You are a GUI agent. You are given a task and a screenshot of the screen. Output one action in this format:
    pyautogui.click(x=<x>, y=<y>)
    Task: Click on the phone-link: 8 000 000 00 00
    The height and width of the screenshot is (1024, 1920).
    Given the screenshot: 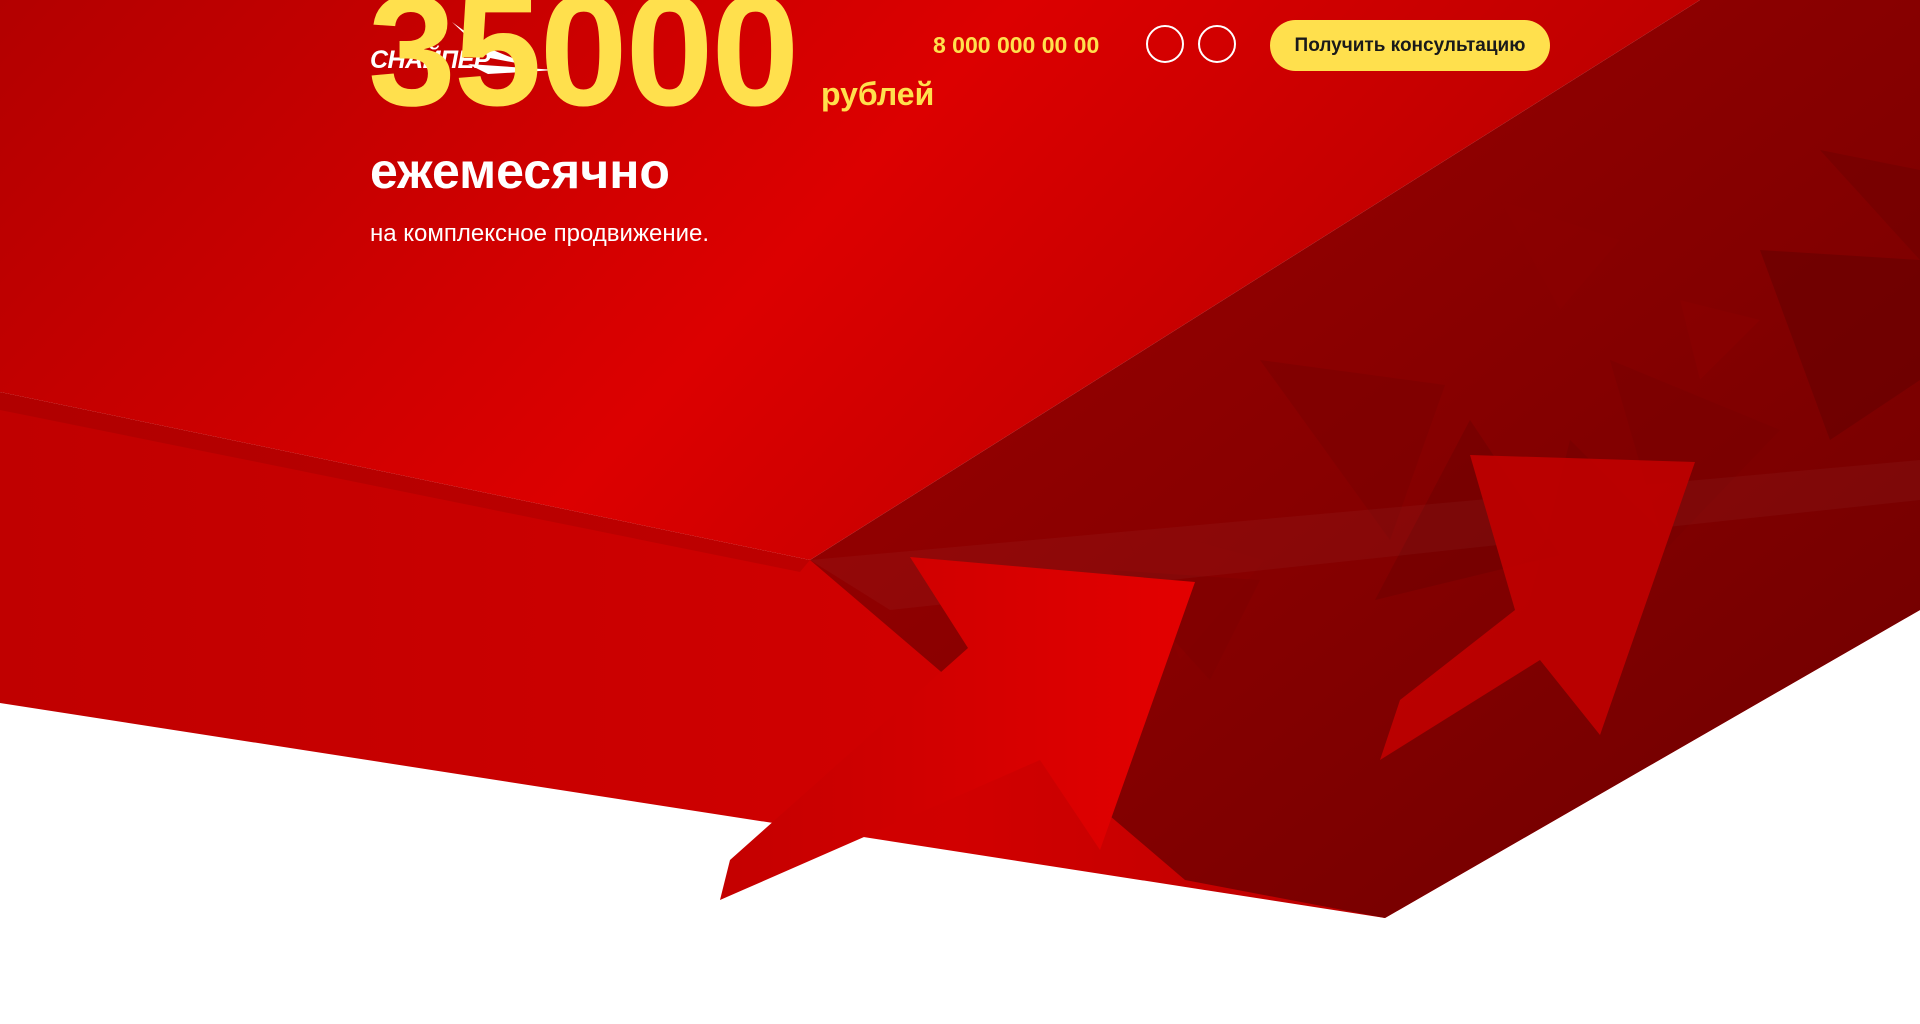 What is the action you would take?
    pyautogui.click(x=1016, y=45)
    